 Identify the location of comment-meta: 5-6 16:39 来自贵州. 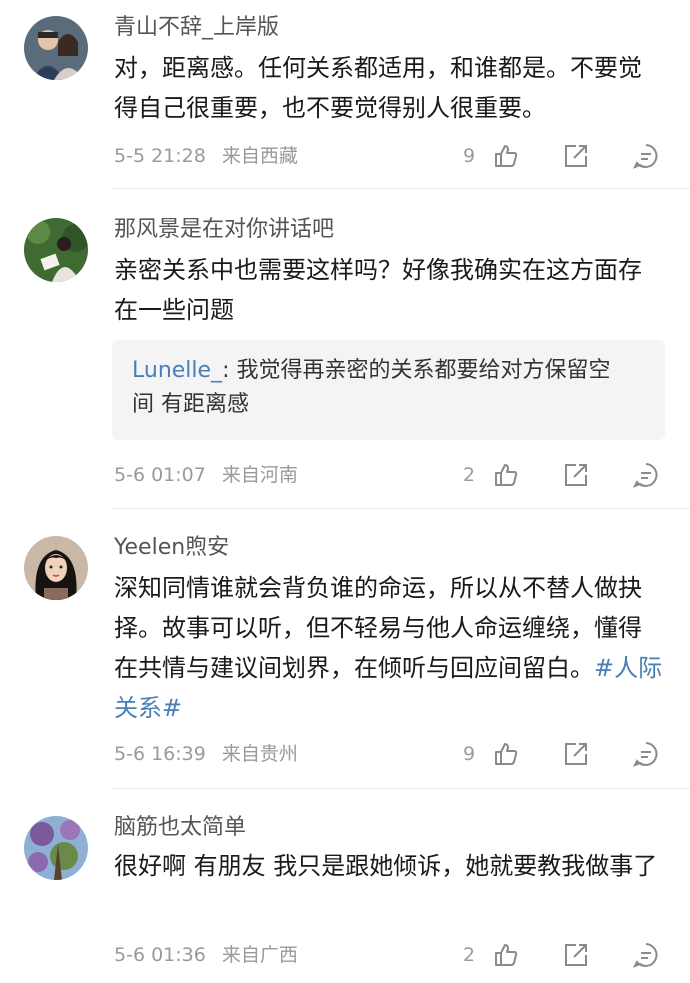
(206, 754).